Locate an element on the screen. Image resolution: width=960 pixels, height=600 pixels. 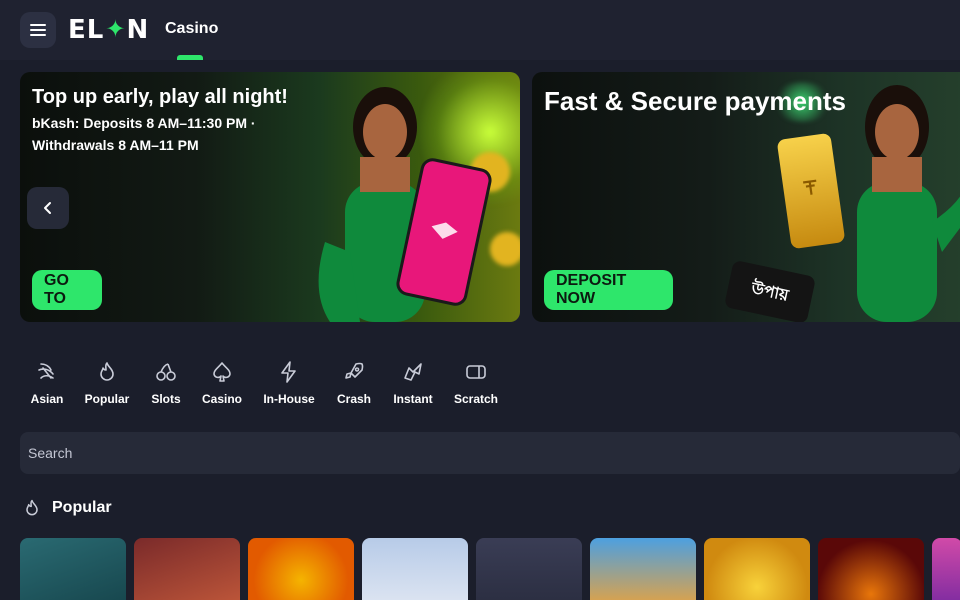
deposit-now-button: DEPOSIT NOW is located at coordinates (608, 290).